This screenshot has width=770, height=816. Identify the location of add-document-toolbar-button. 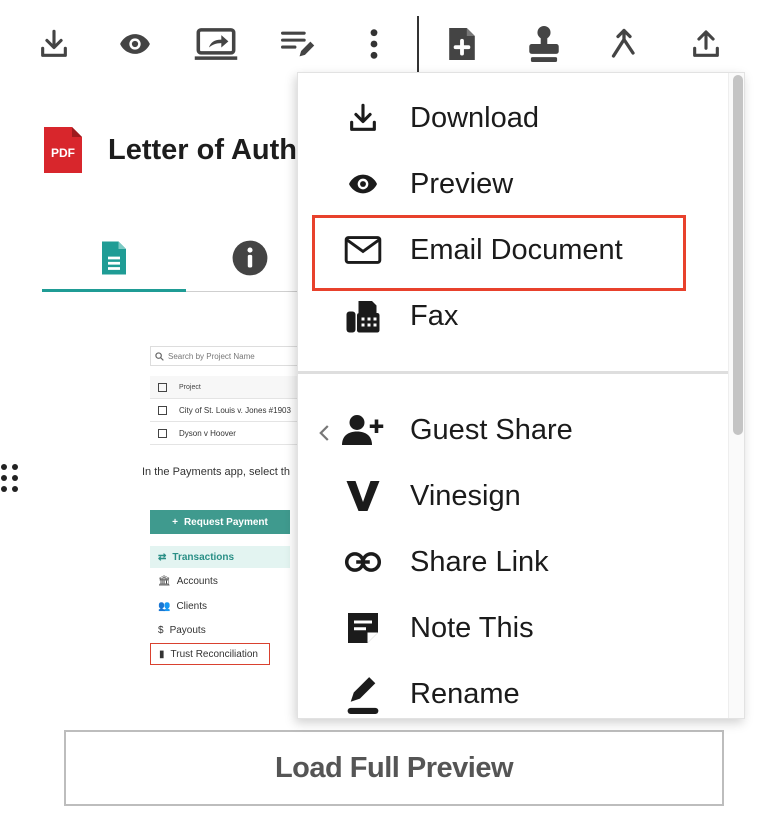
(462, 44).